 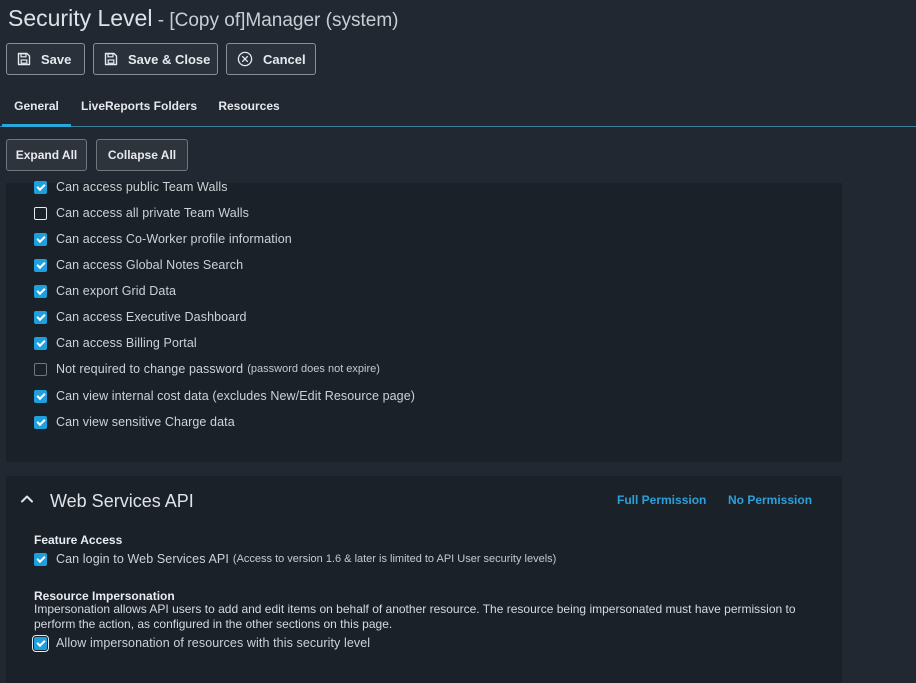 I want to click on circle-x-icon, so click(x=245, y=59).